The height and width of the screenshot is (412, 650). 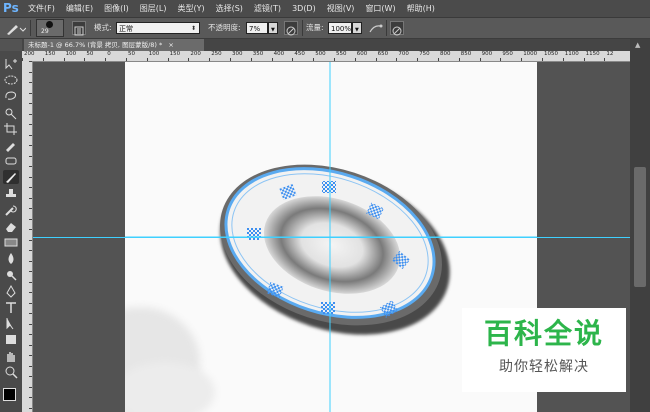 I want to click on menu-item: 图层(L), so click(x=153, y=8).